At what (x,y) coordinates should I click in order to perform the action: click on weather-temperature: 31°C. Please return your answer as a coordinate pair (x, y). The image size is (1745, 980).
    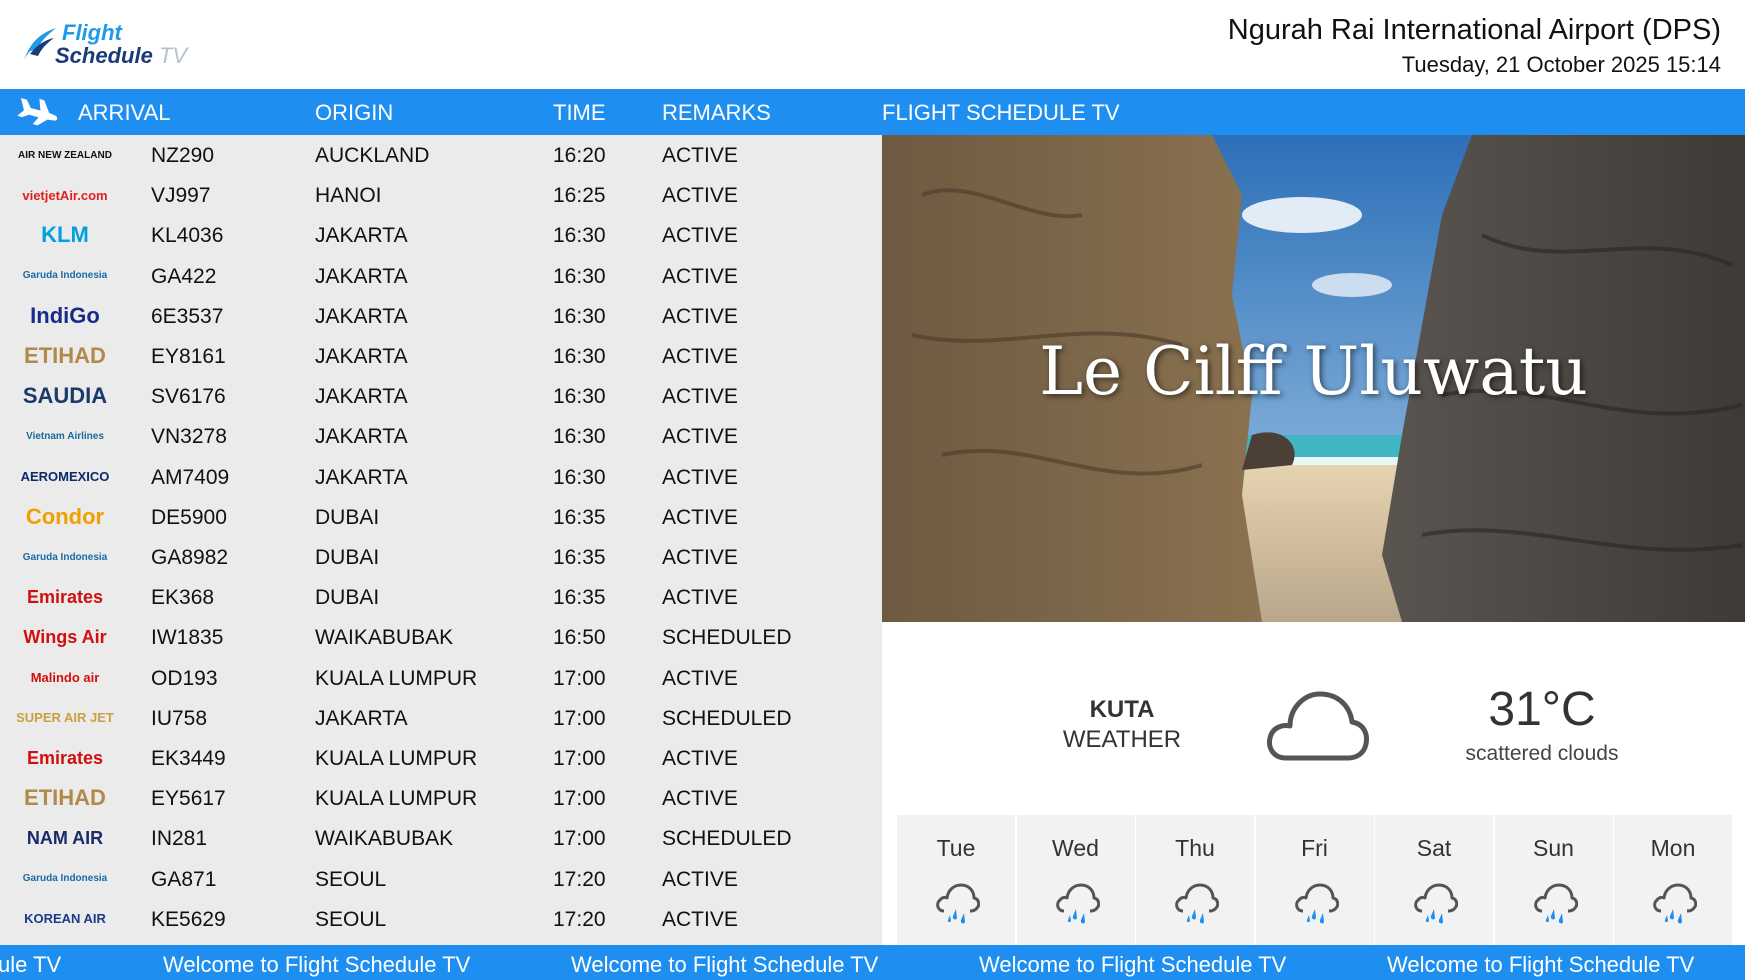
    Looking at the image, I should click on (1542, 709).